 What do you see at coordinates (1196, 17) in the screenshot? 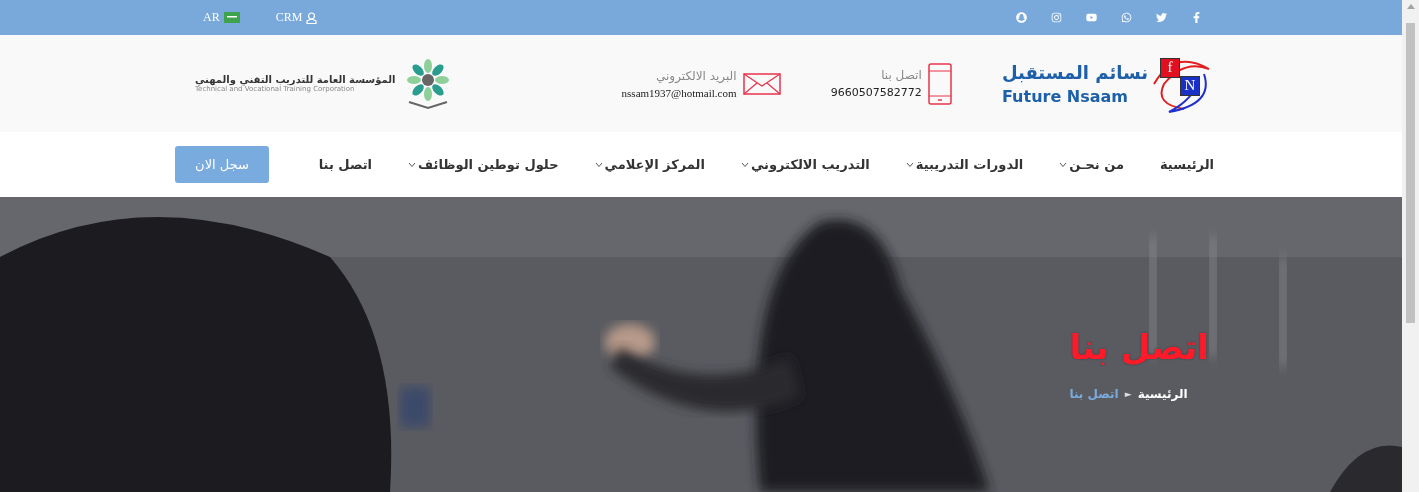
I see `facebook-icon` at bounding box center [1196, 17].